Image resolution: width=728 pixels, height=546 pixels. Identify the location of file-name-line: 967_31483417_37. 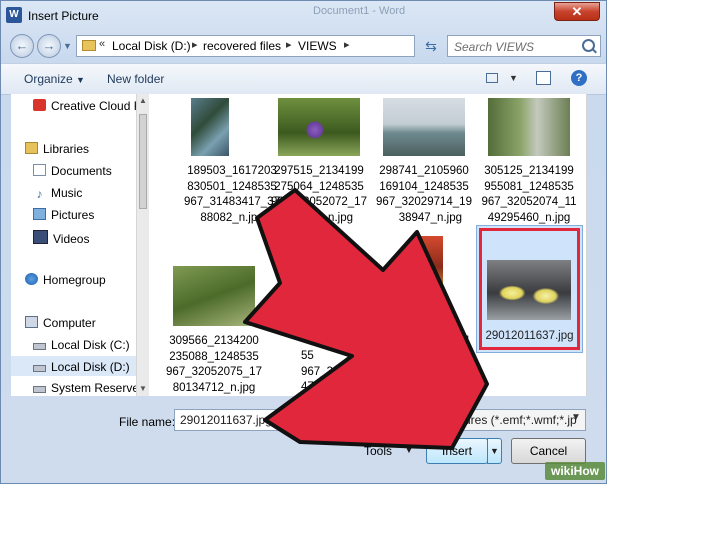
(232, 202).